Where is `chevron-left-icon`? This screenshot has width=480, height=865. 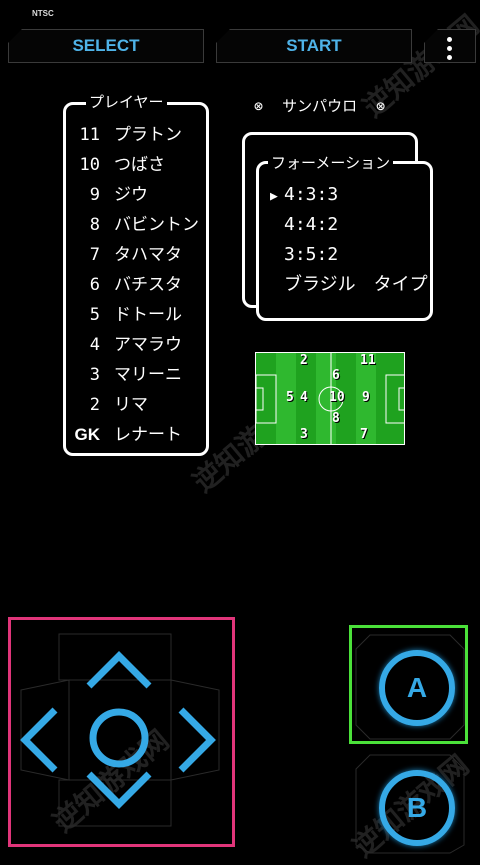
chevron-left-icon is located at coordinates (39, 740).